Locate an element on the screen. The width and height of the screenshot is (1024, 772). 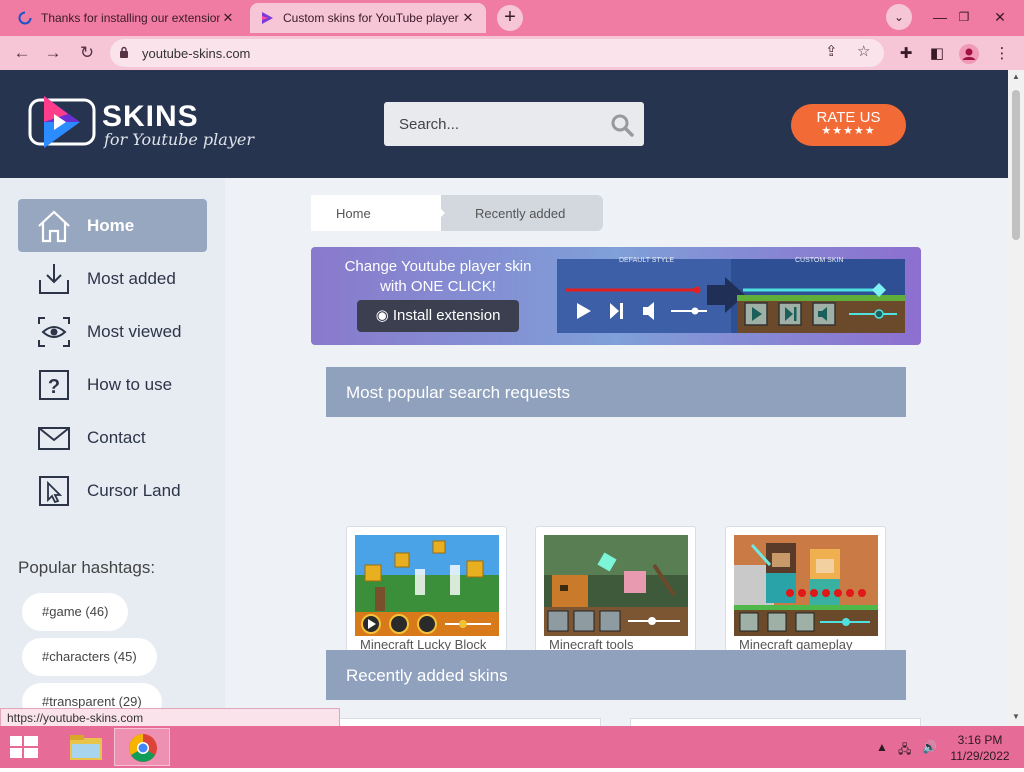
chrome-taskbar-button is located at coordinates (142, 747).